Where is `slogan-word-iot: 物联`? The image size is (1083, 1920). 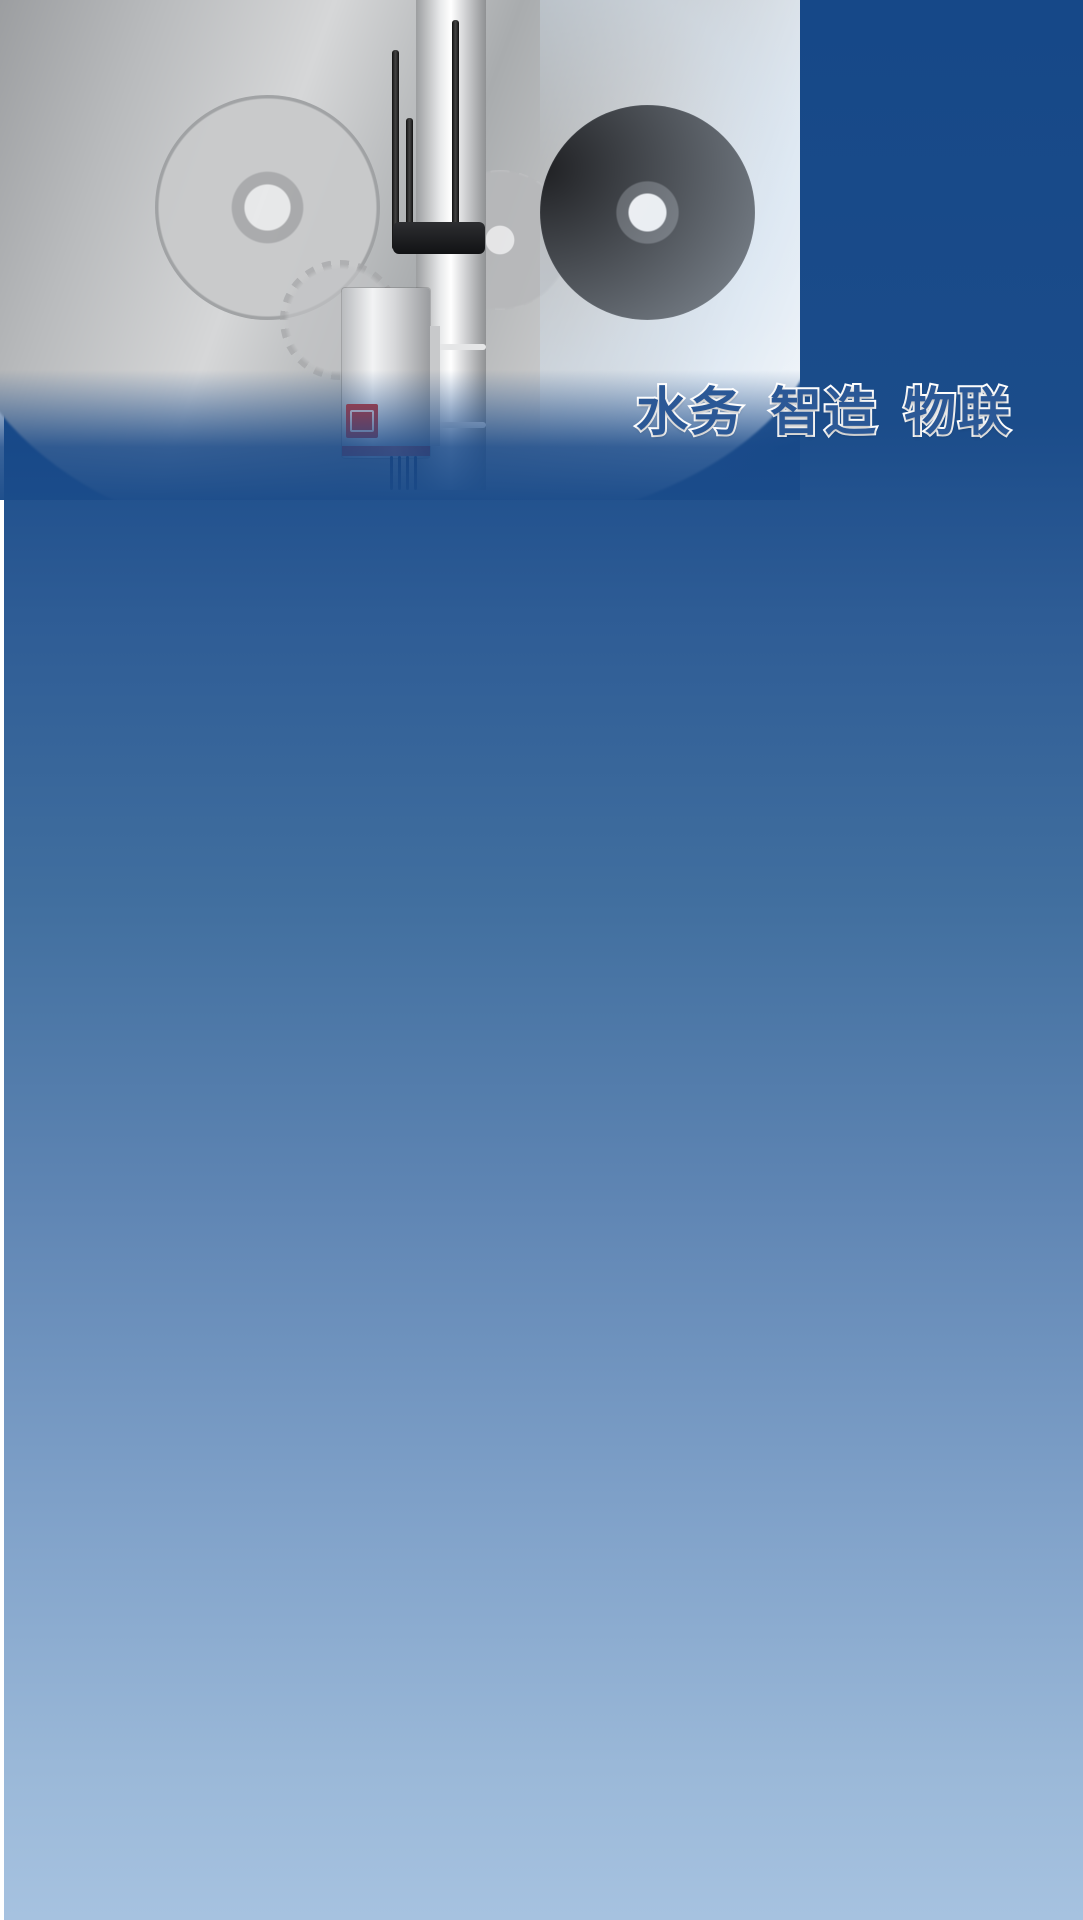
slogan-word-iot: 物联 is located at coordinates (957, 413).